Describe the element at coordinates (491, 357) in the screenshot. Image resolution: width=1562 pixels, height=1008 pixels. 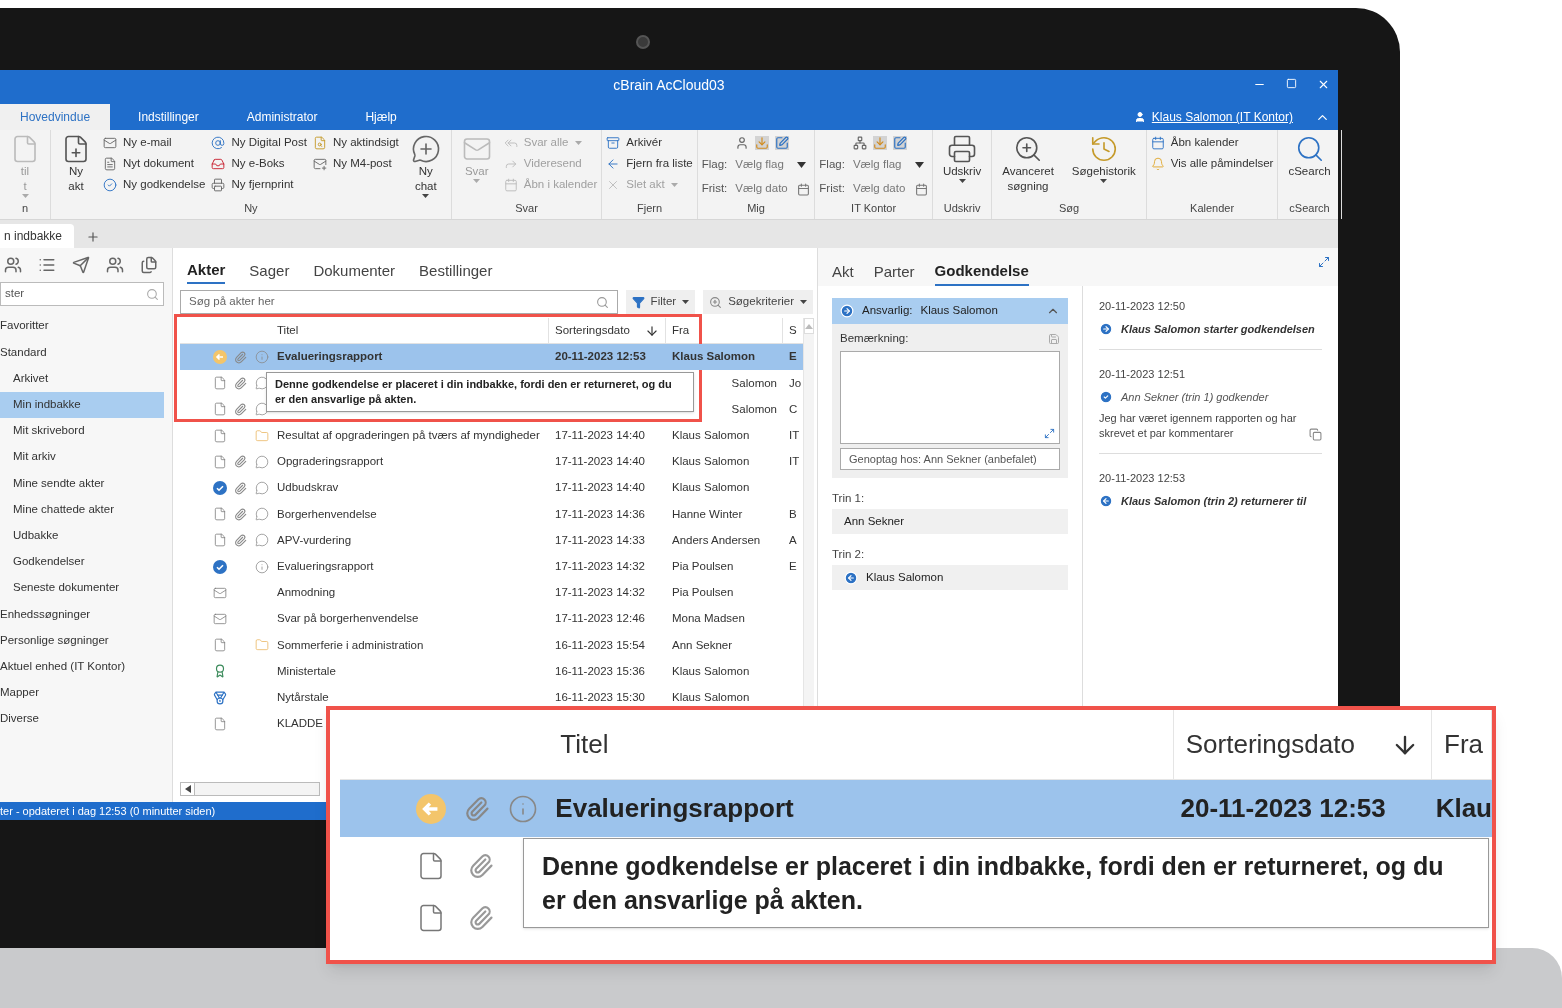
I see `table-row: Evalueringsrapport 20-11-2023 12:53 Klaus Salomon E` at that location.